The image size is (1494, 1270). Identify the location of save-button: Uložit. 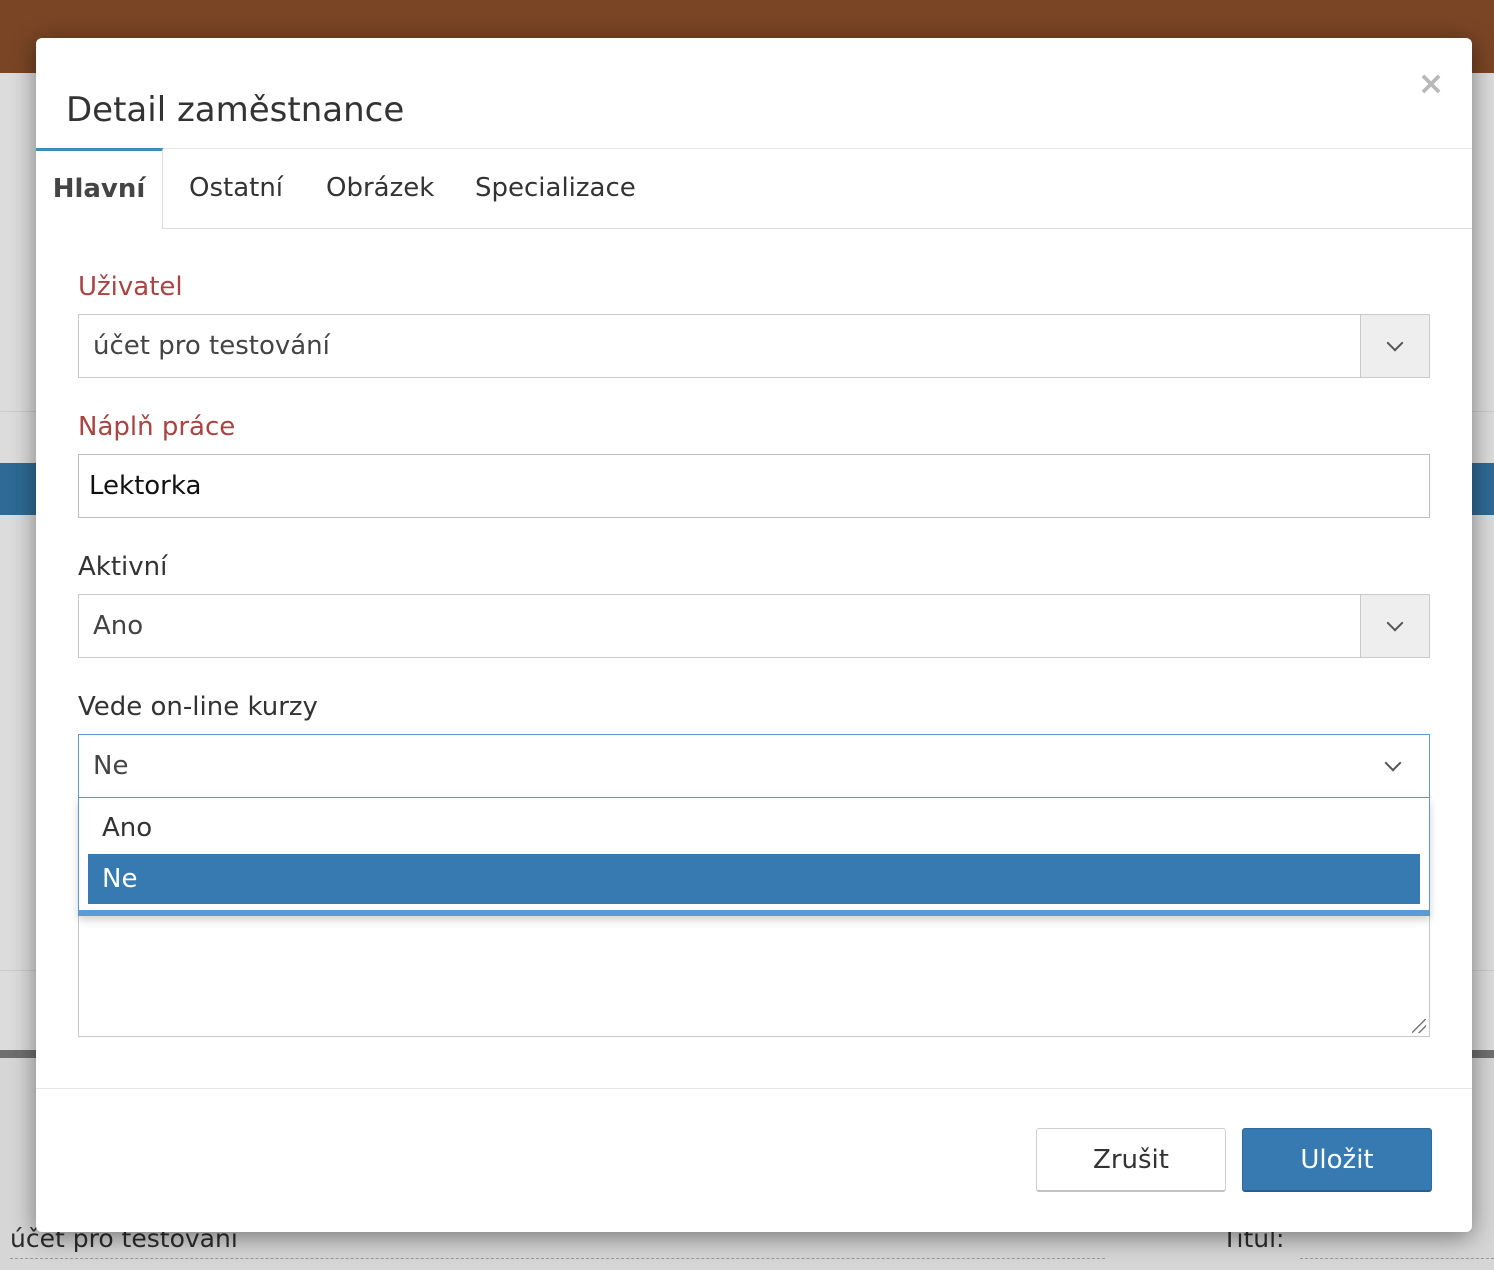
(1337, 1160).